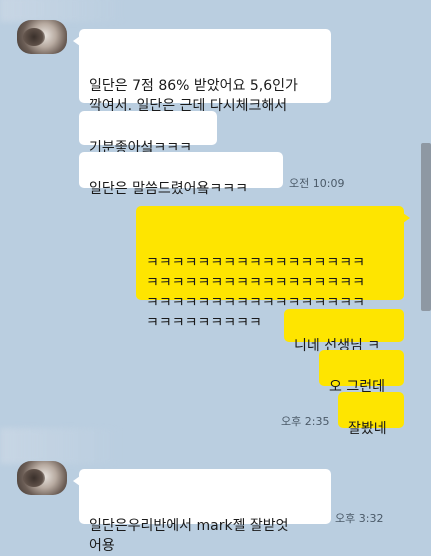 The image size is (431, 556). What do you see at coordinates (189, 536) in the screenshot?
I see `message-text: 일단은우리반에서 mark젤 잘받엇 어용` at bounding box center [189, 536].